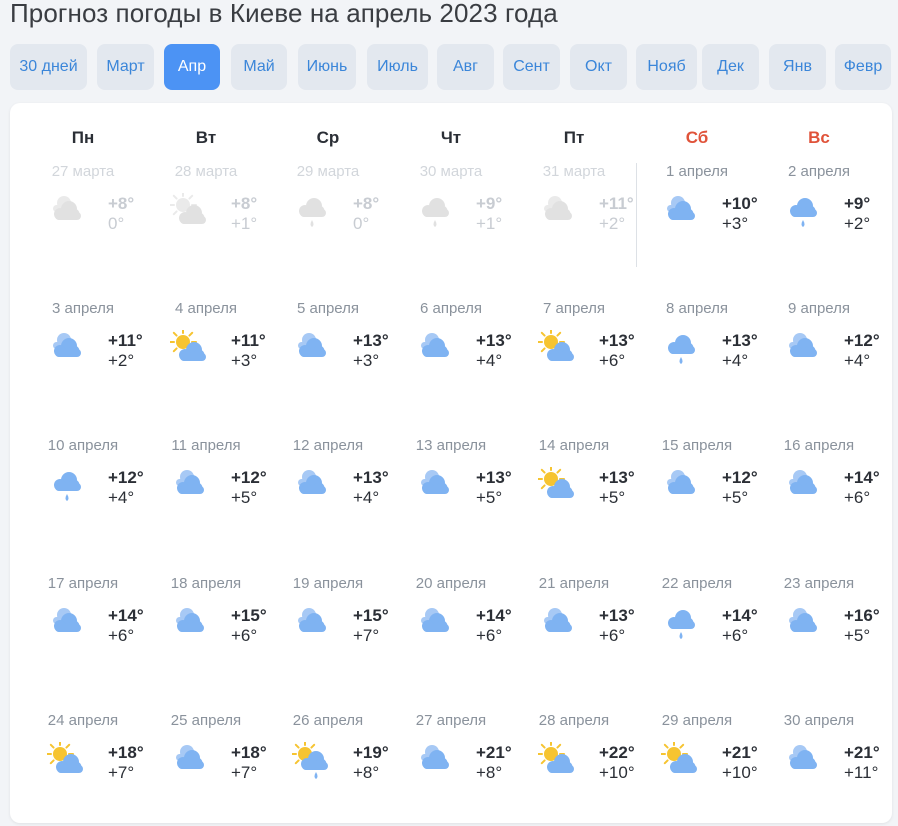 This screenshot has height=826, width=898. I want to click on day-cell: 23 апреля +16° +5°, so click(819, 625).